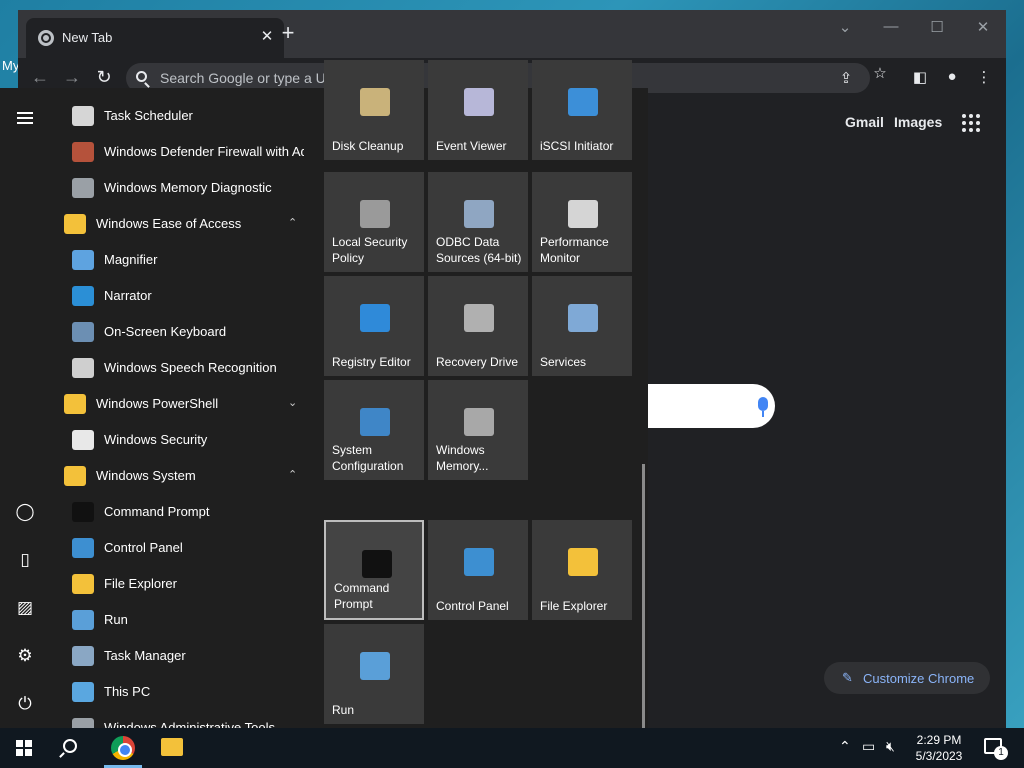 The height and width of the screenshot is (768, 1024). What do you see at coordinates (574, 250) in the screenshot?
I see `start-tile-label: Performance Monitor` at bounding box center [574, 250].